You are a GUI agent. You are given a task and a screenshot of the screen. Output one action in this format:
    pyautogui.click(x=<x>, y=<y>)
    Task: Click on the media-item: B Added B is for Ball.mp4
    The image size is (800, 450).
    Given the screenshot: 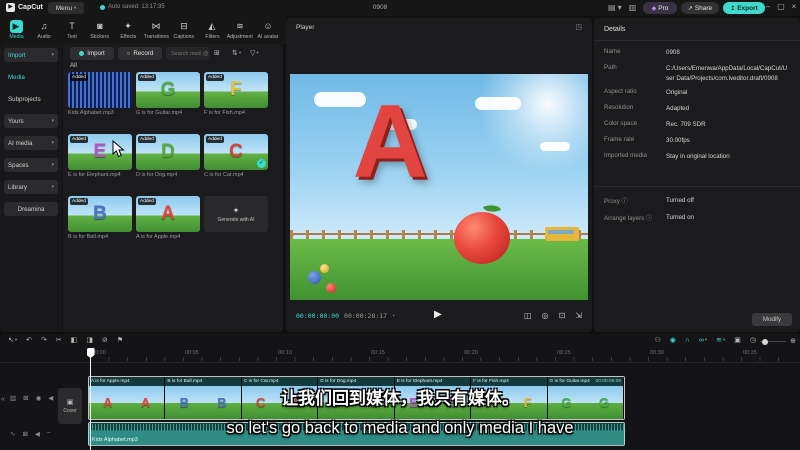 What is the action you would take?
    pyautogui.click(x=100, y=220)
    